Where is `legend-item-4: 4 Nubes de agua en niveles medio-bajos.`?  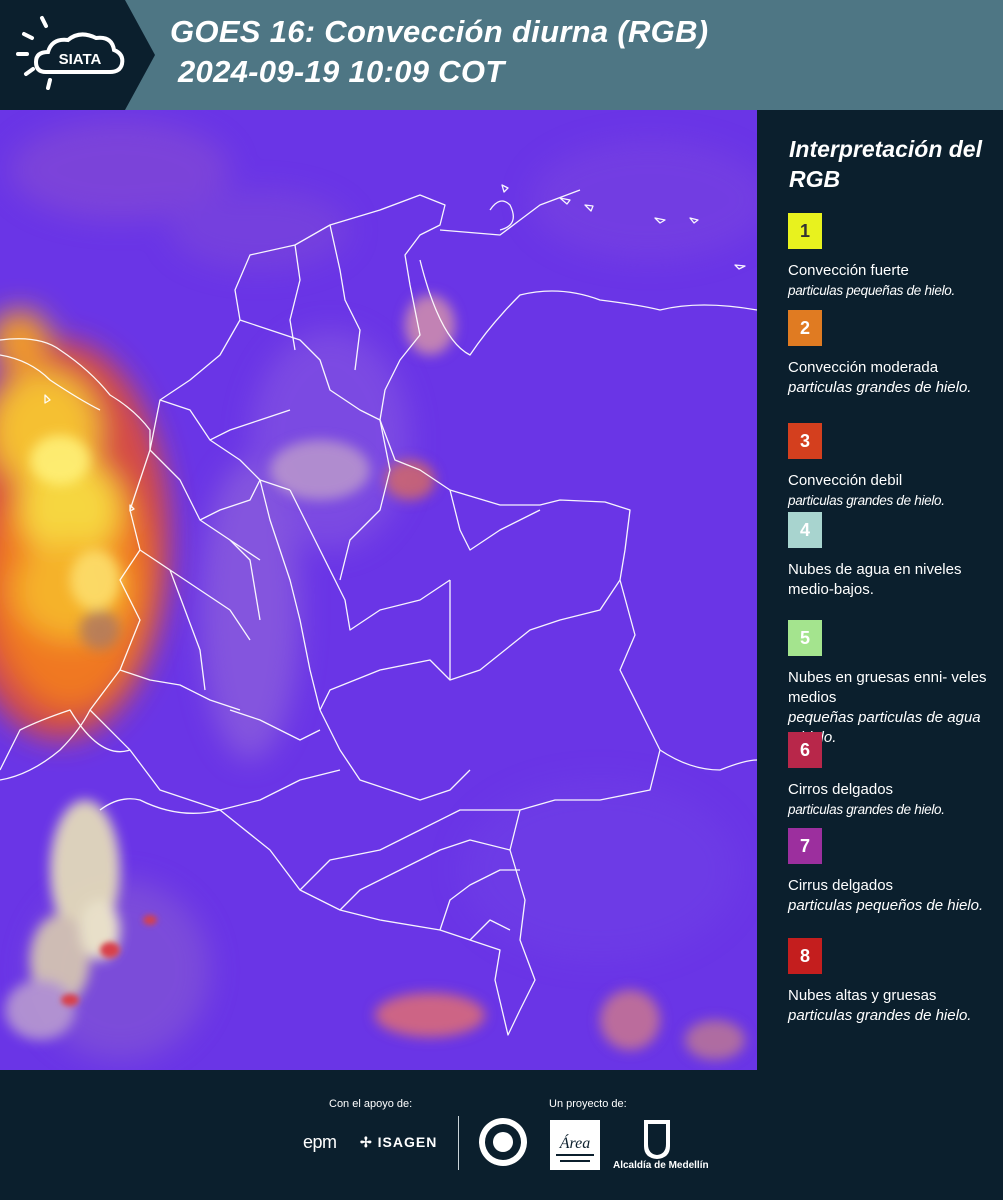 legend-item-4: 4 Nubes de agua en niveles medio-bajos. is located at coordinates (890, 556).